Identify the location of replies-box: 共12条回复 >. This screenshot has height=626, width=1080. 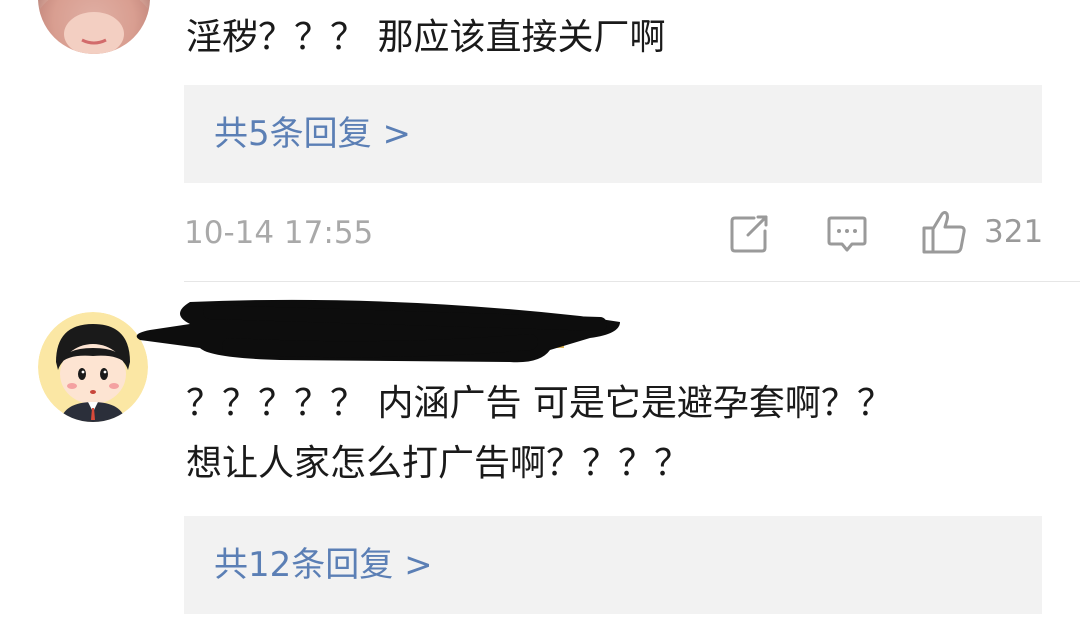
(613, 565).